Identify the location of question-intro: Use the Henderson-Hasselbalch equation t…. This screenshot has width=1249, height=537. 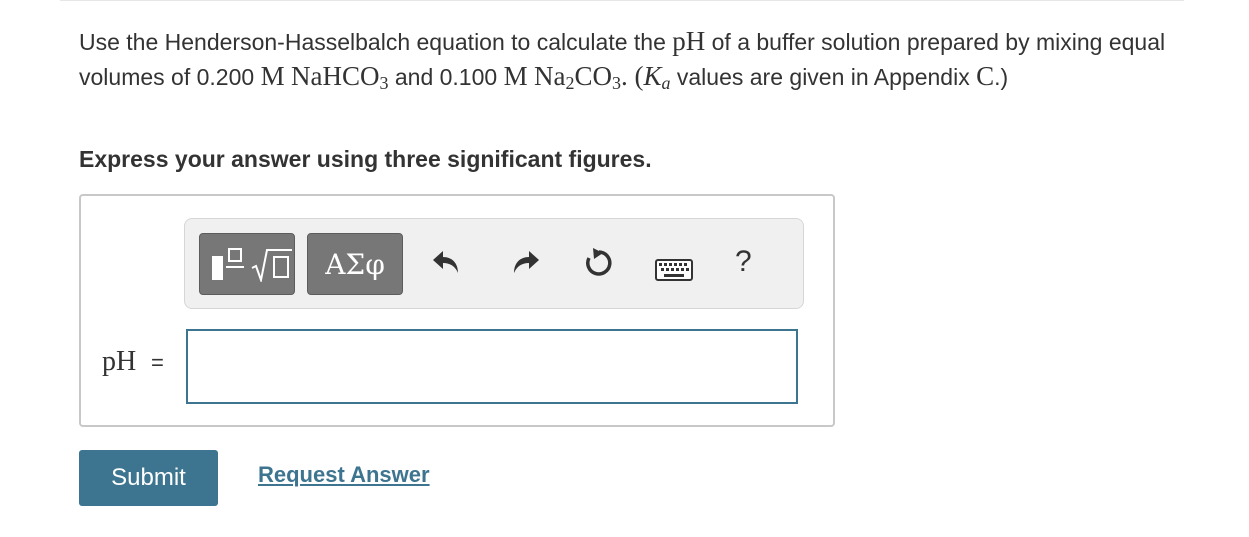
(376, 42).